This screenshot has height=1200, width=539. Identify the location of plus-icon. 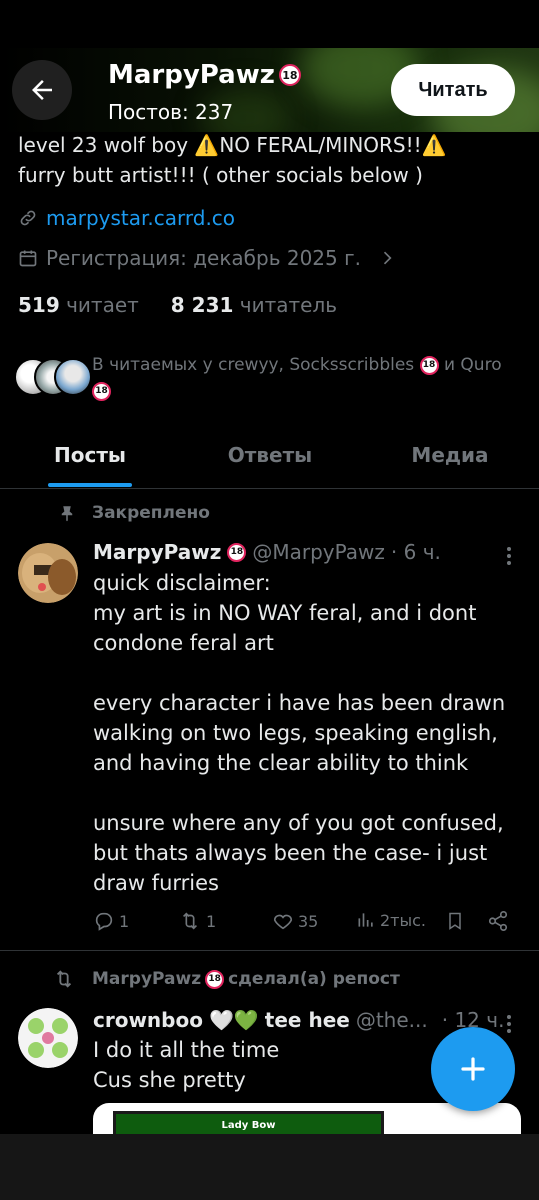
(473, 1069).